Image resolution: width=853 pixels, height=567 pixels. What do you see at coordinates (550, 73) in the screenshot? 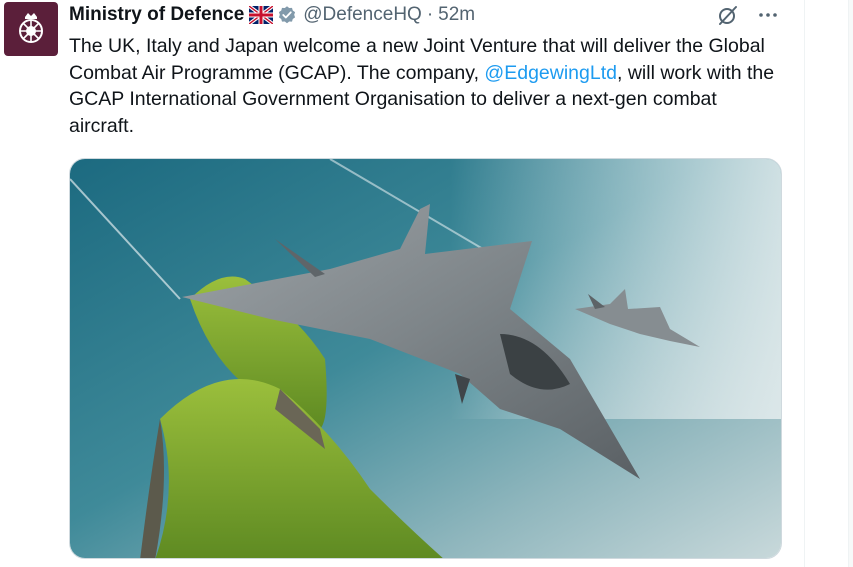
I see `mention-link: @EdgewingLtd` at bounding box center [550, 73].